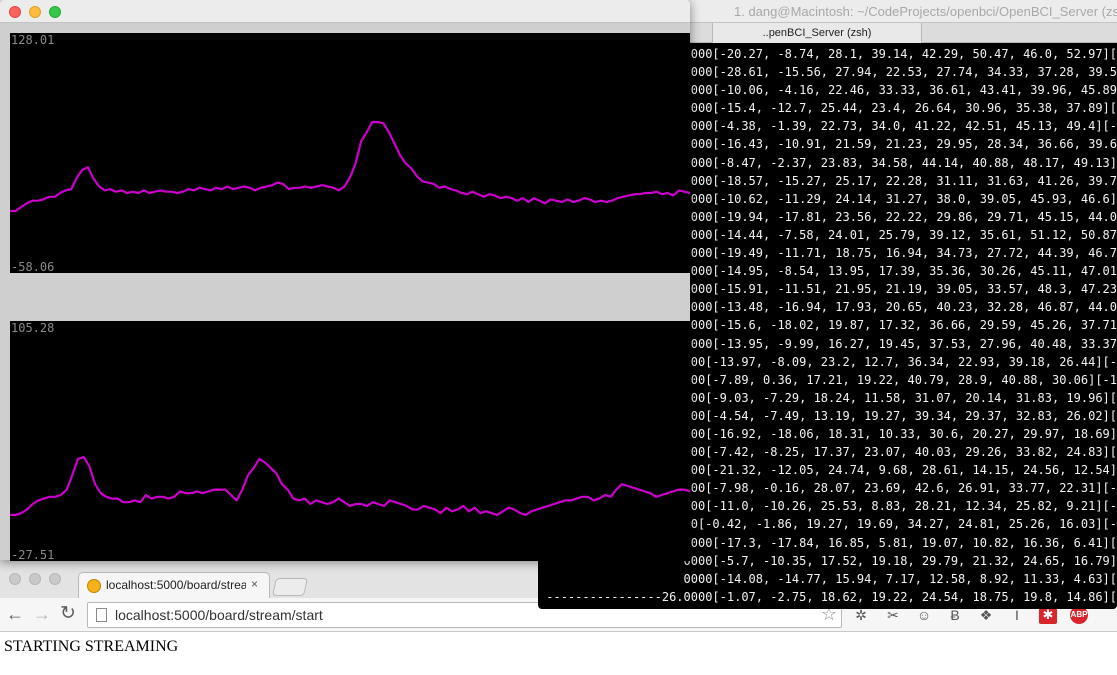 The image size is (1117, 675). I want to click on plot-1-min-label: -58.06, so click(33, 267).